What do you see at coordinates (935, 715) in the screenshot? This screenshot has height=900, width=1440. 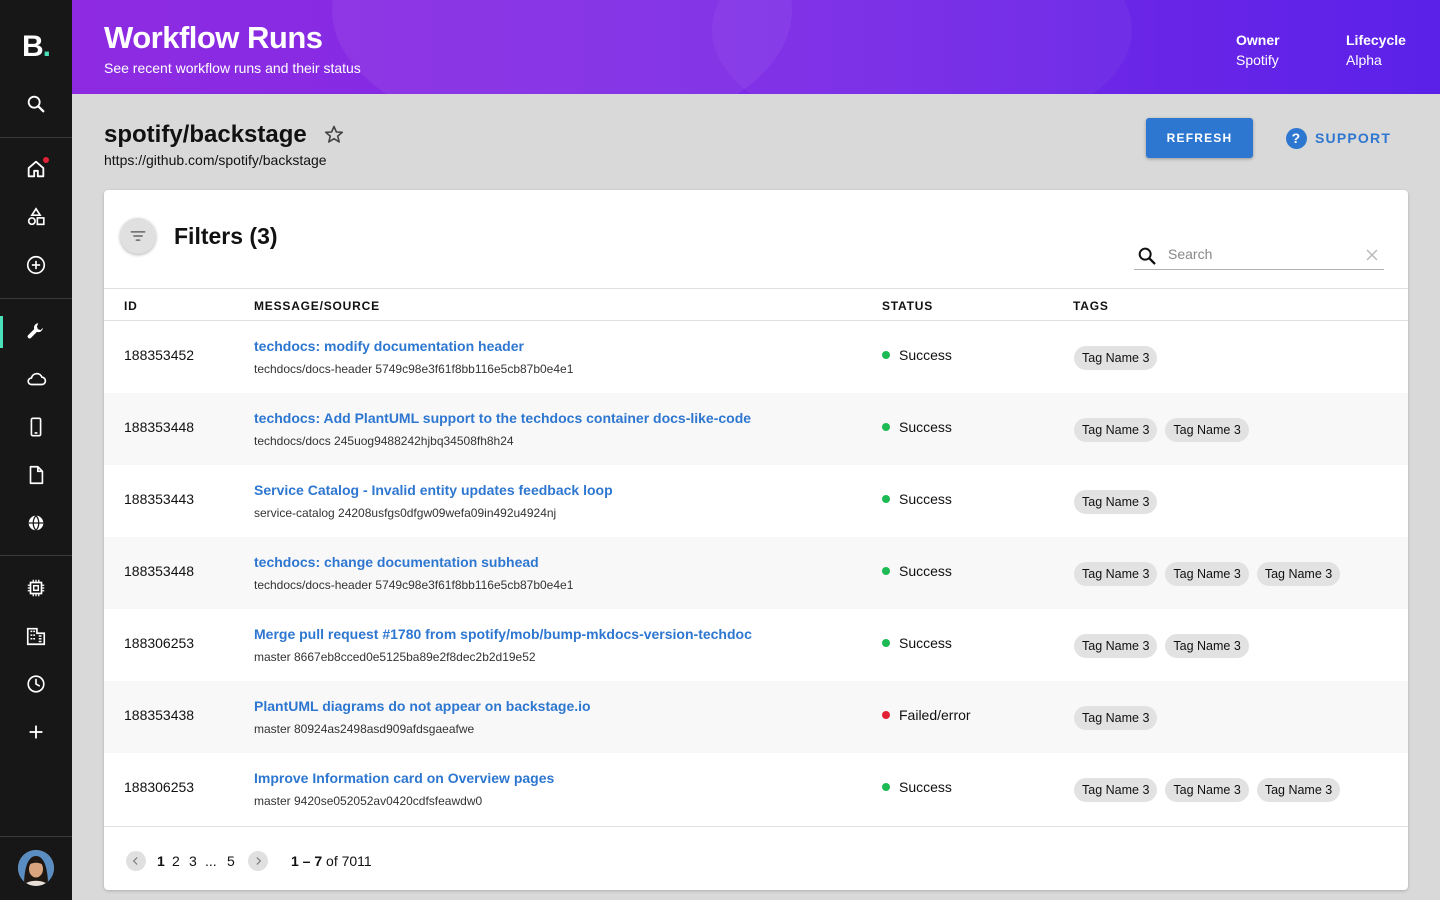 I see `status-label: Failed/error` at bounding box center [935, 715].